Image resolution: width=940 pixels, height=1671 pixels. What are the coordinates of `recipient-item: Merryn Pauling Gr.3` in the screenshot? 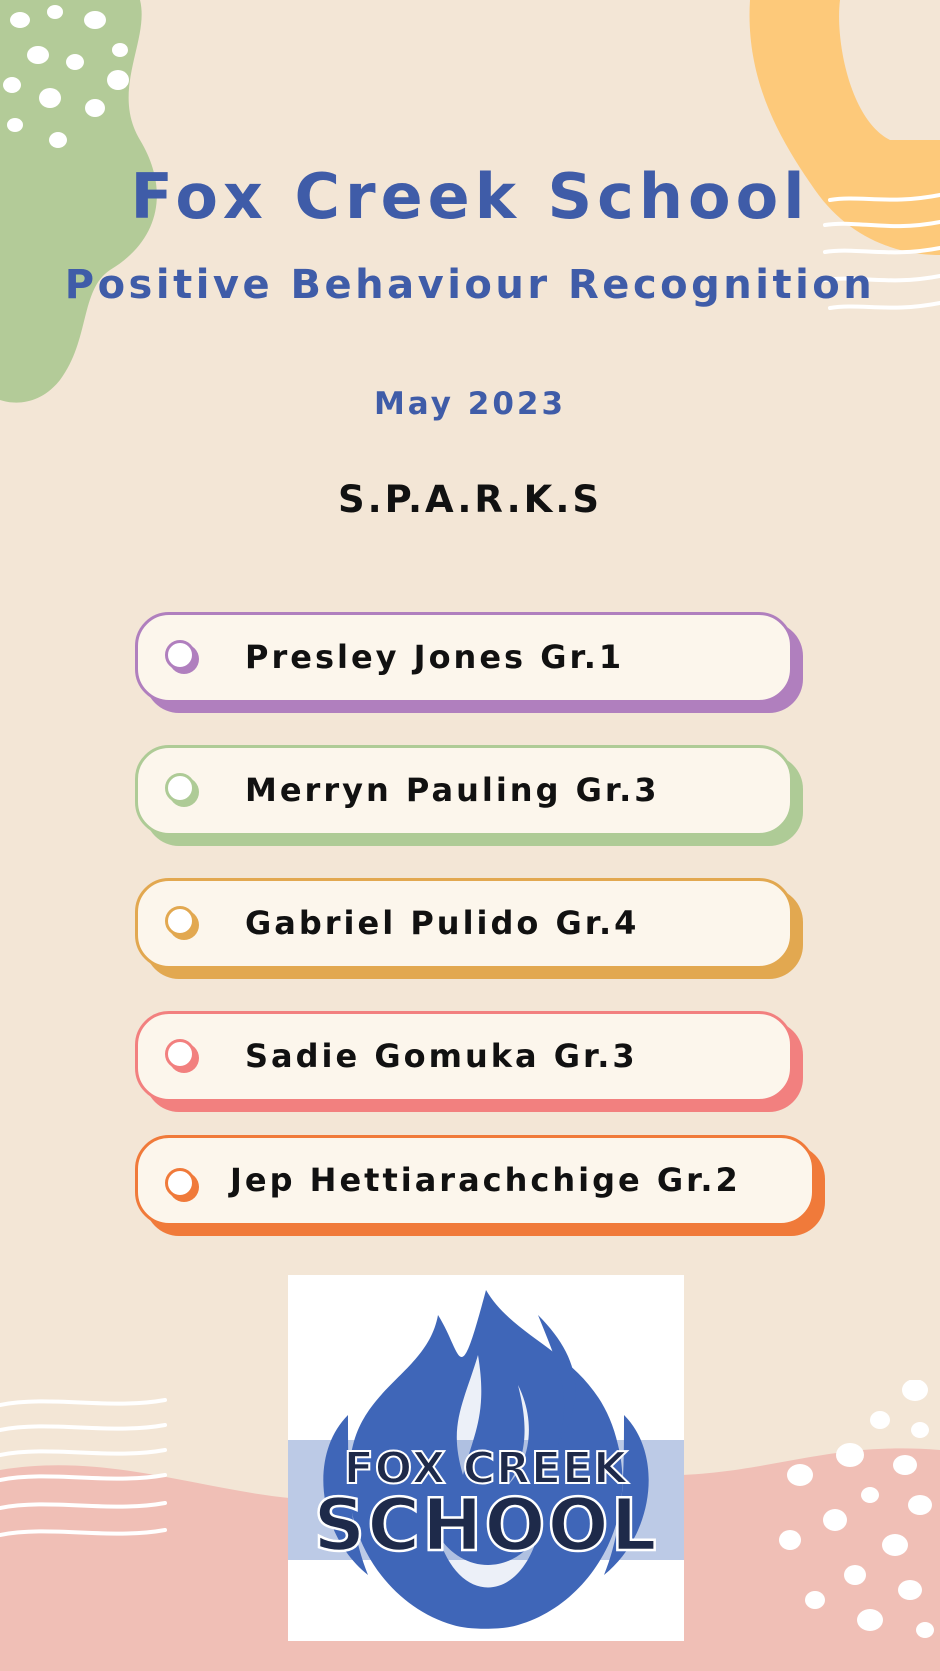 It's located at (469, 795).